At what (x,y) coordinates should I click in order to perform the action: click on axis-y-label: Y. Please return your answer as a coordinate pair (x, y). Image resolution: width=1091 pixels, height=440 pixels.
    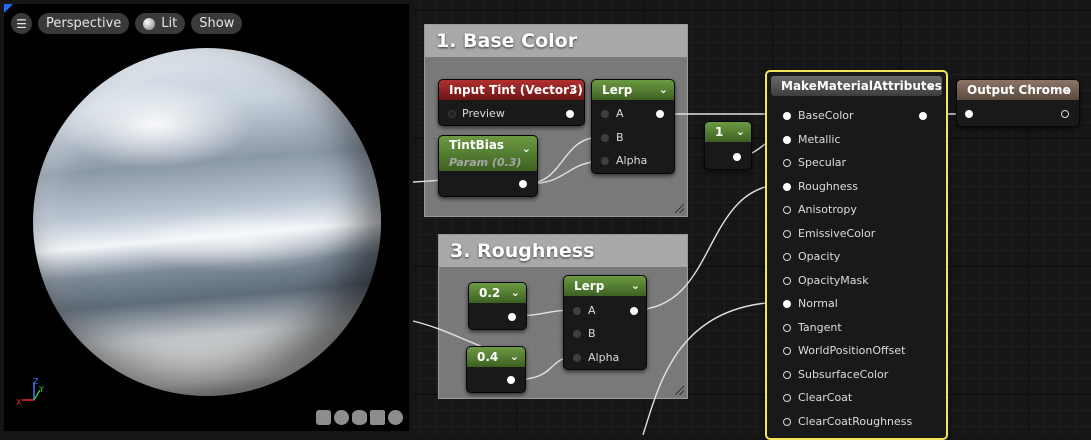
    Looking at the image, I should click on (41, 389).